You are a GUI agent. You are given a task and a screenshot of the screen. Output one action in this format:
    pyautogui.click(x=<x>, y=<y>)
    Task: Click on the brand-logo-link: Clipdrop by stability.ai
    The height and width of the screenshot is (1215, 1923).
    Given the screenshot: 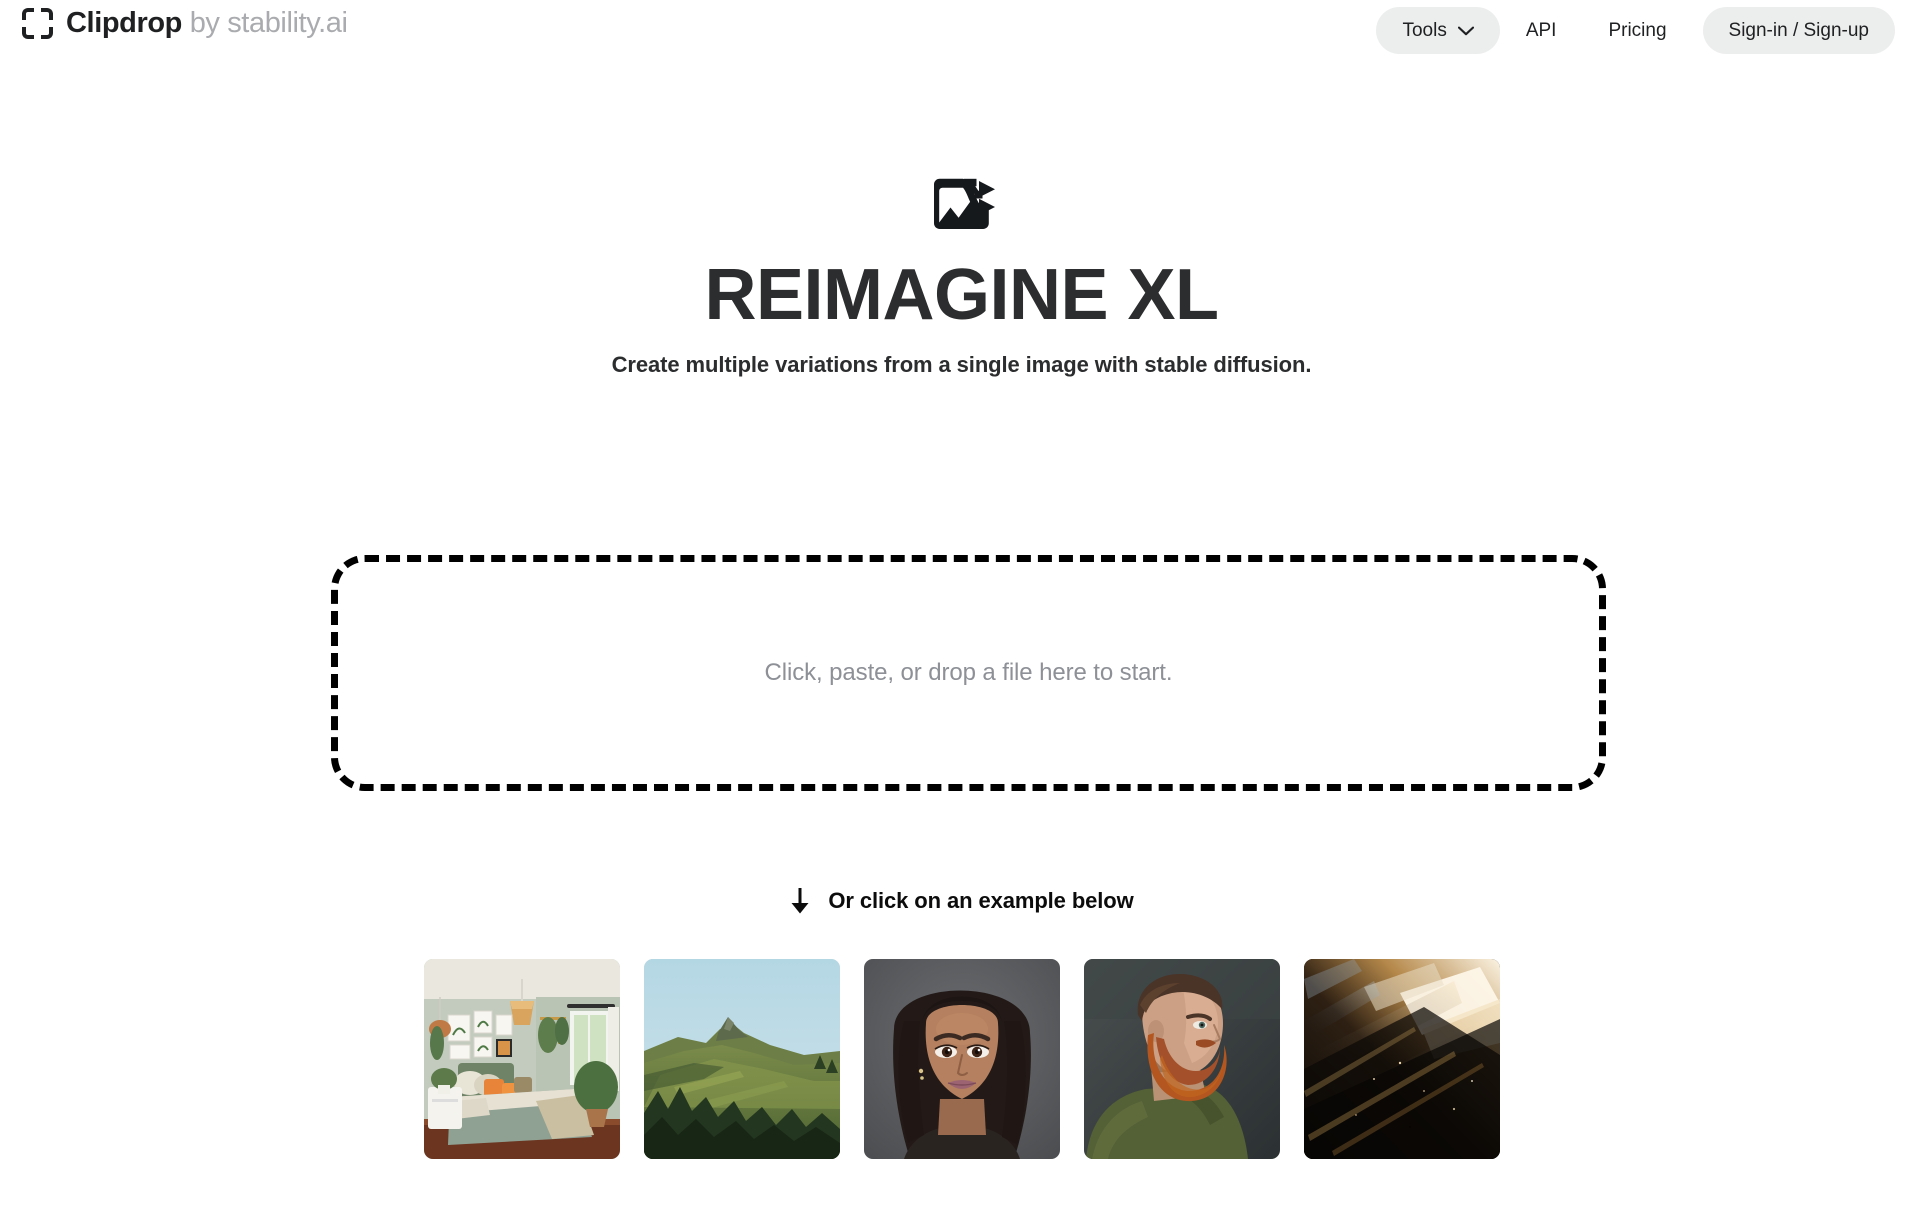 What is the action you would take?
    pyautogui.click(x=185, y=23)
    